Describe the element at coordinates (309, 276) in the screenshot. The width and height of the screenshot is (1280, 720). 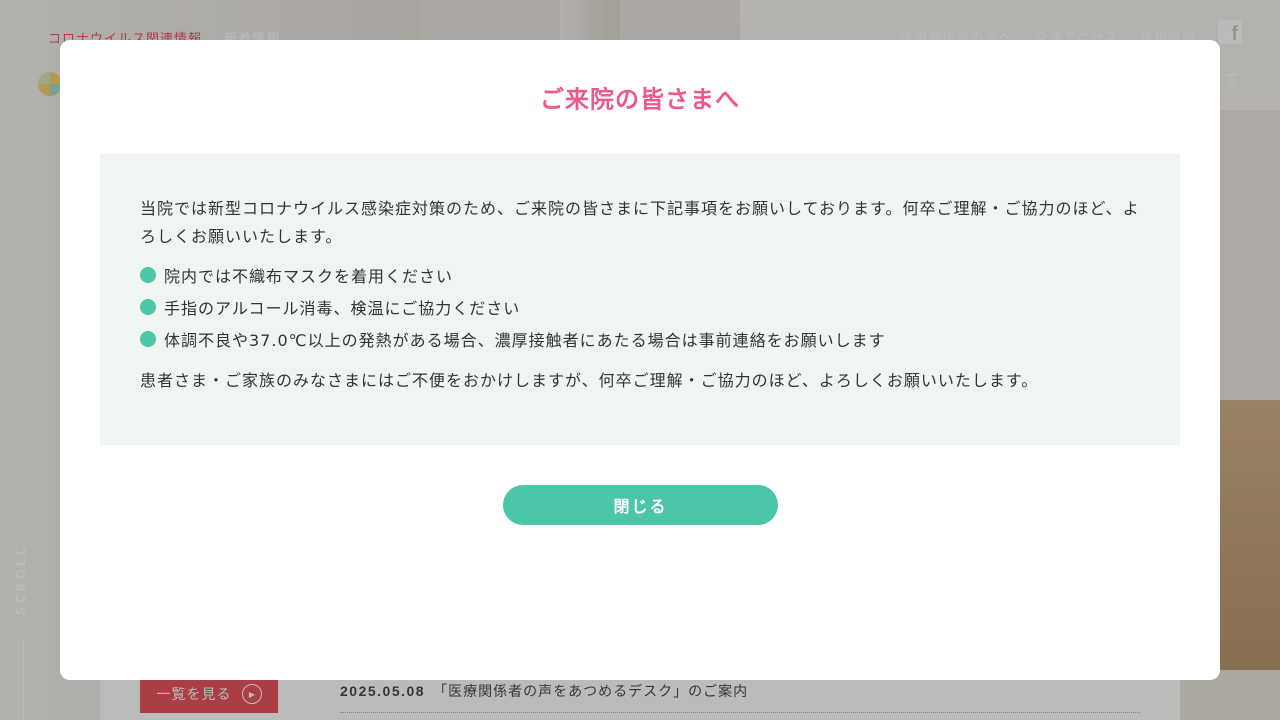
I see `notice-bullet-text: 院内では不織布マスクを着用ください` at that location.